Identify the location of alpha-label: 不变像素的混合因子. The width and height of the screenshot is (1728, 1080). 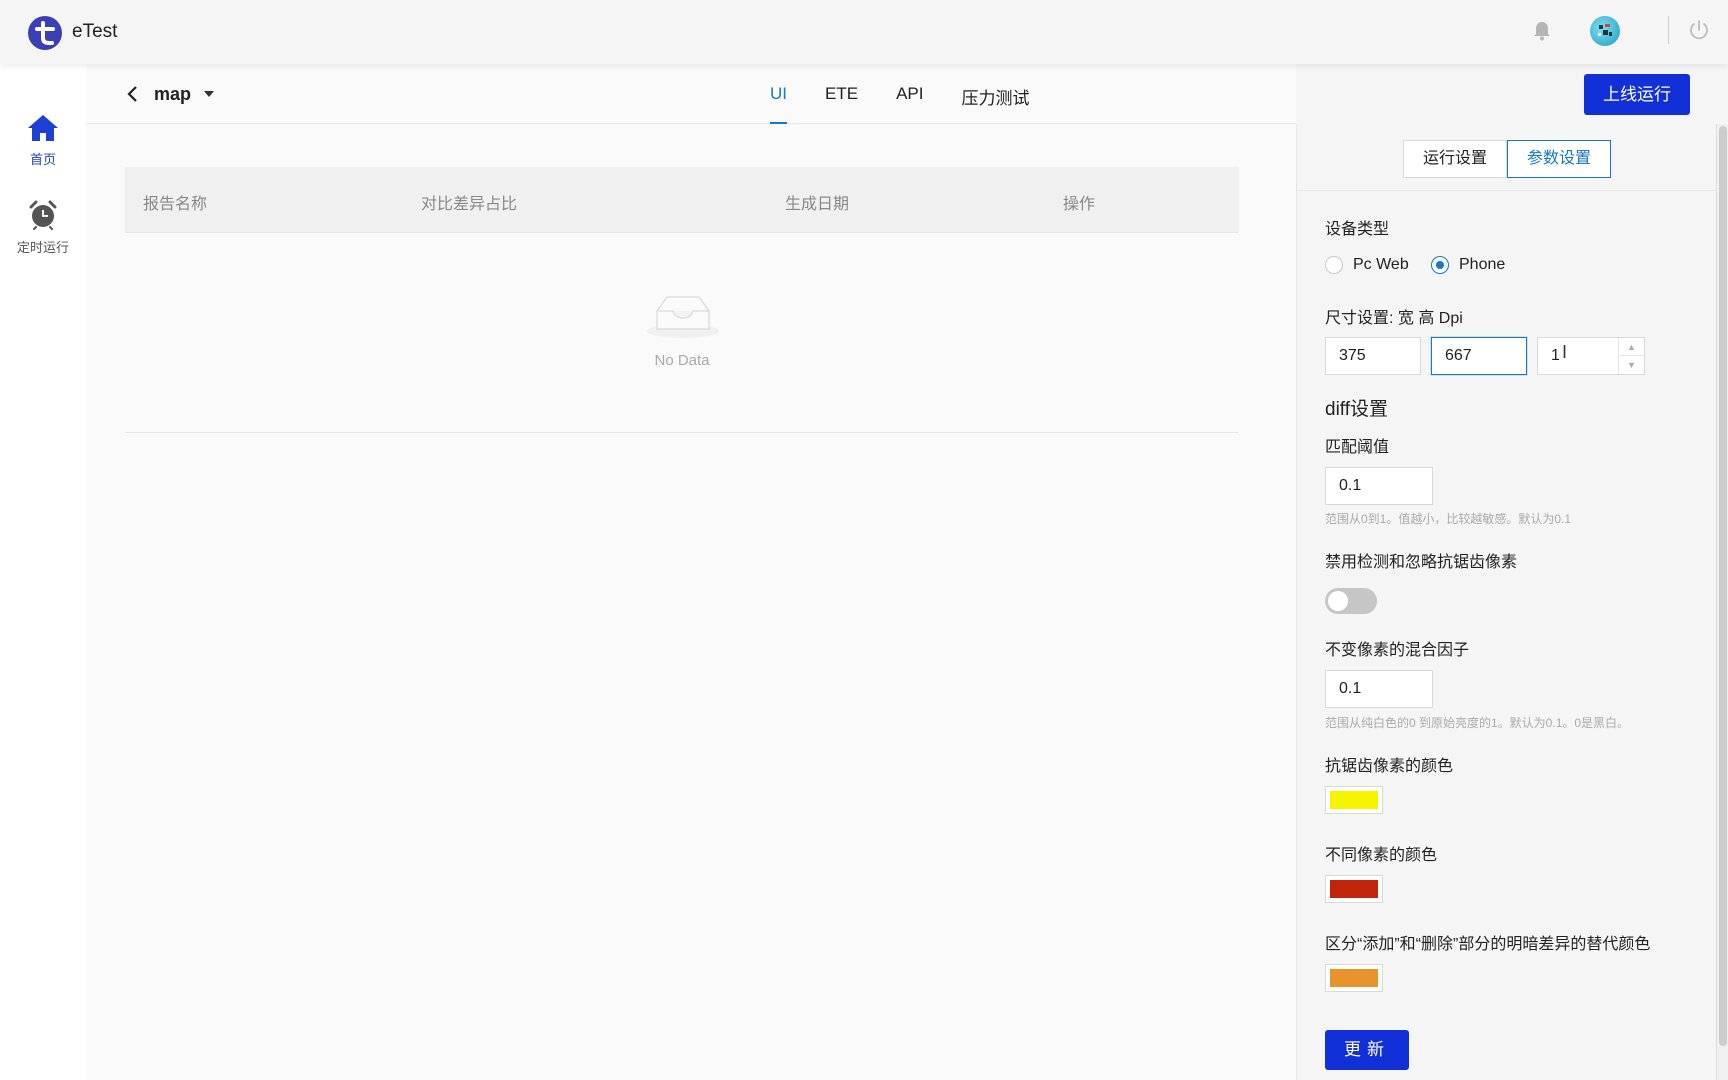
(1397, 650).